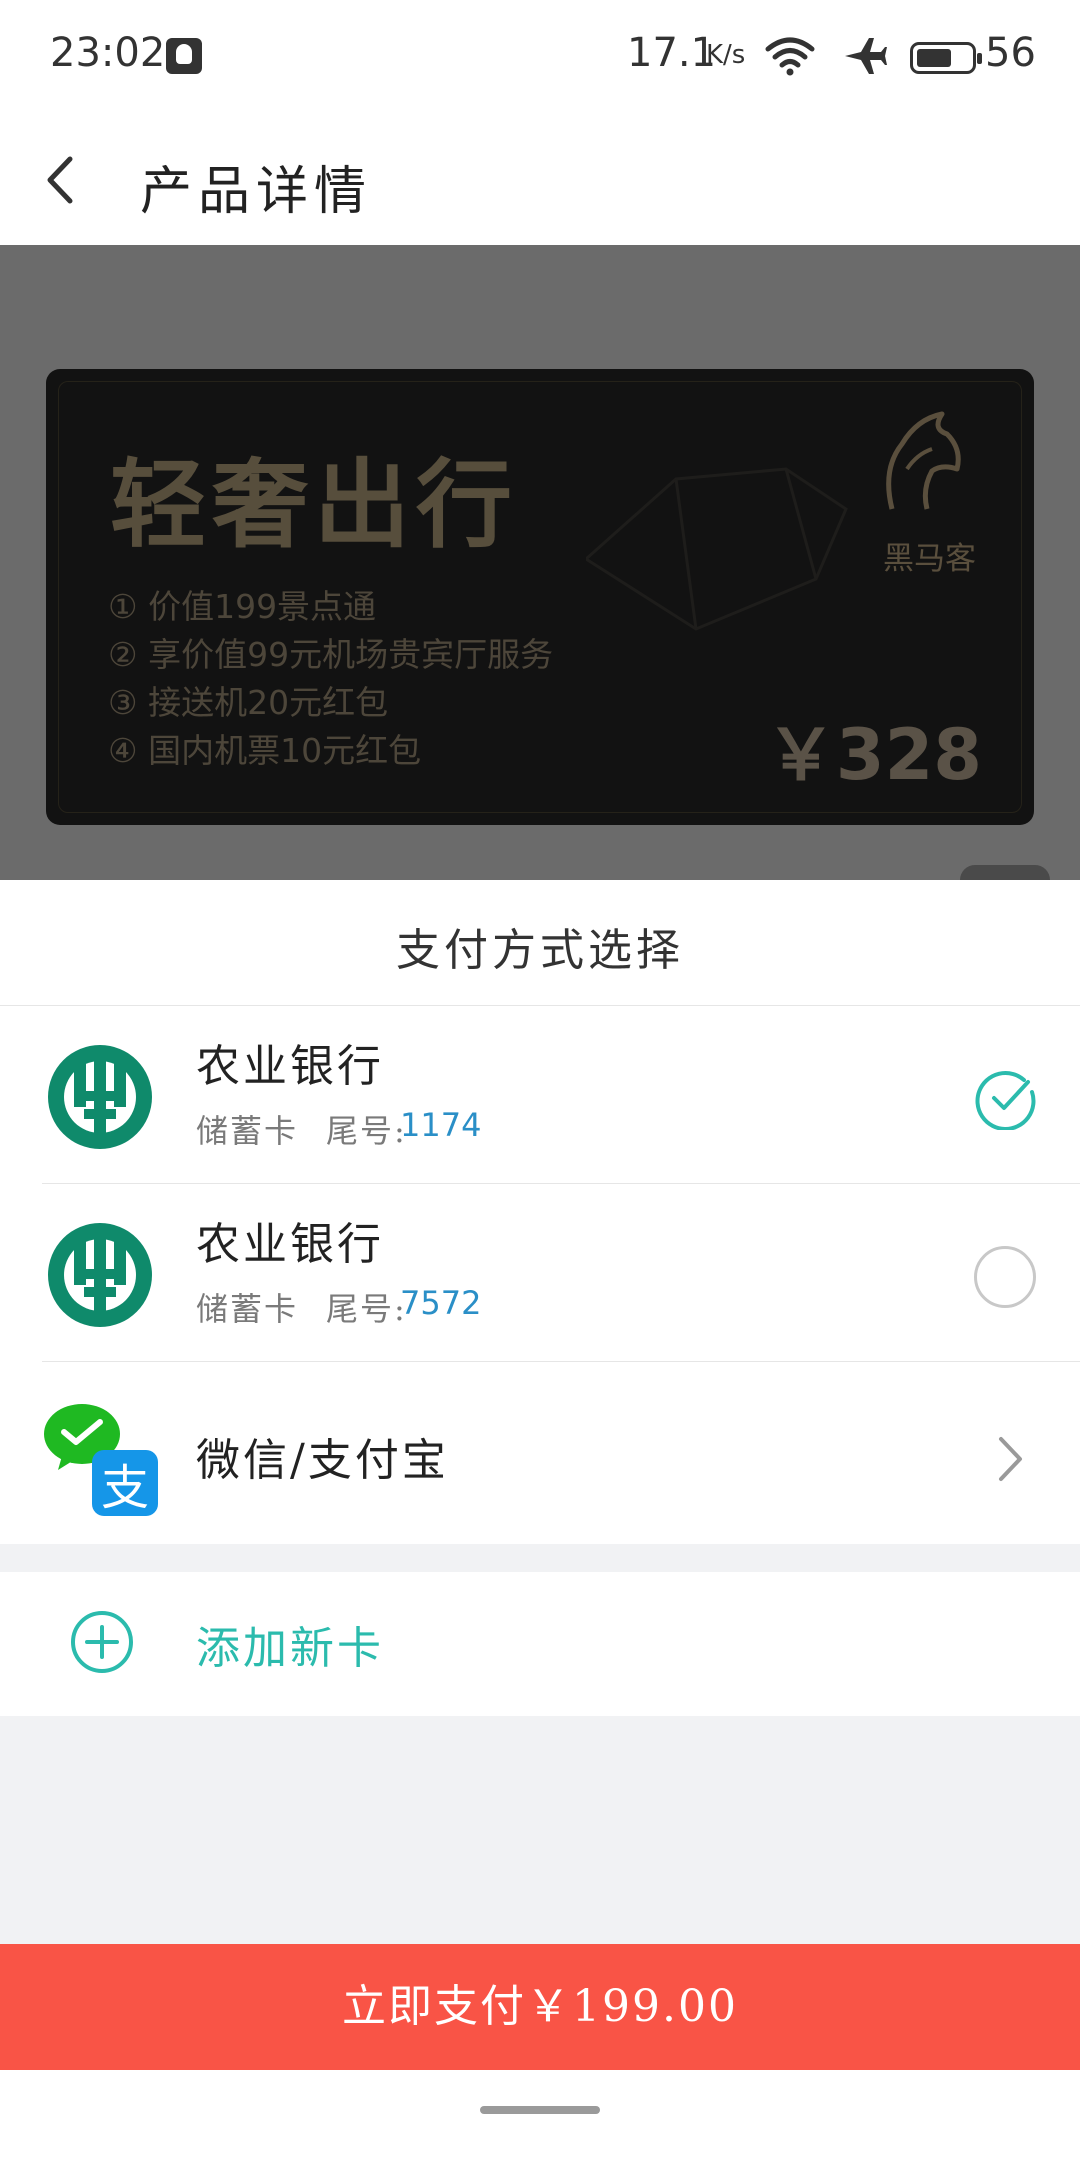 The height and width of the screenshot is (2160, 1080). Describe the element at coordinates (441, 1125) in the screenshot. I see `card-tail-number: 1174` at that location.